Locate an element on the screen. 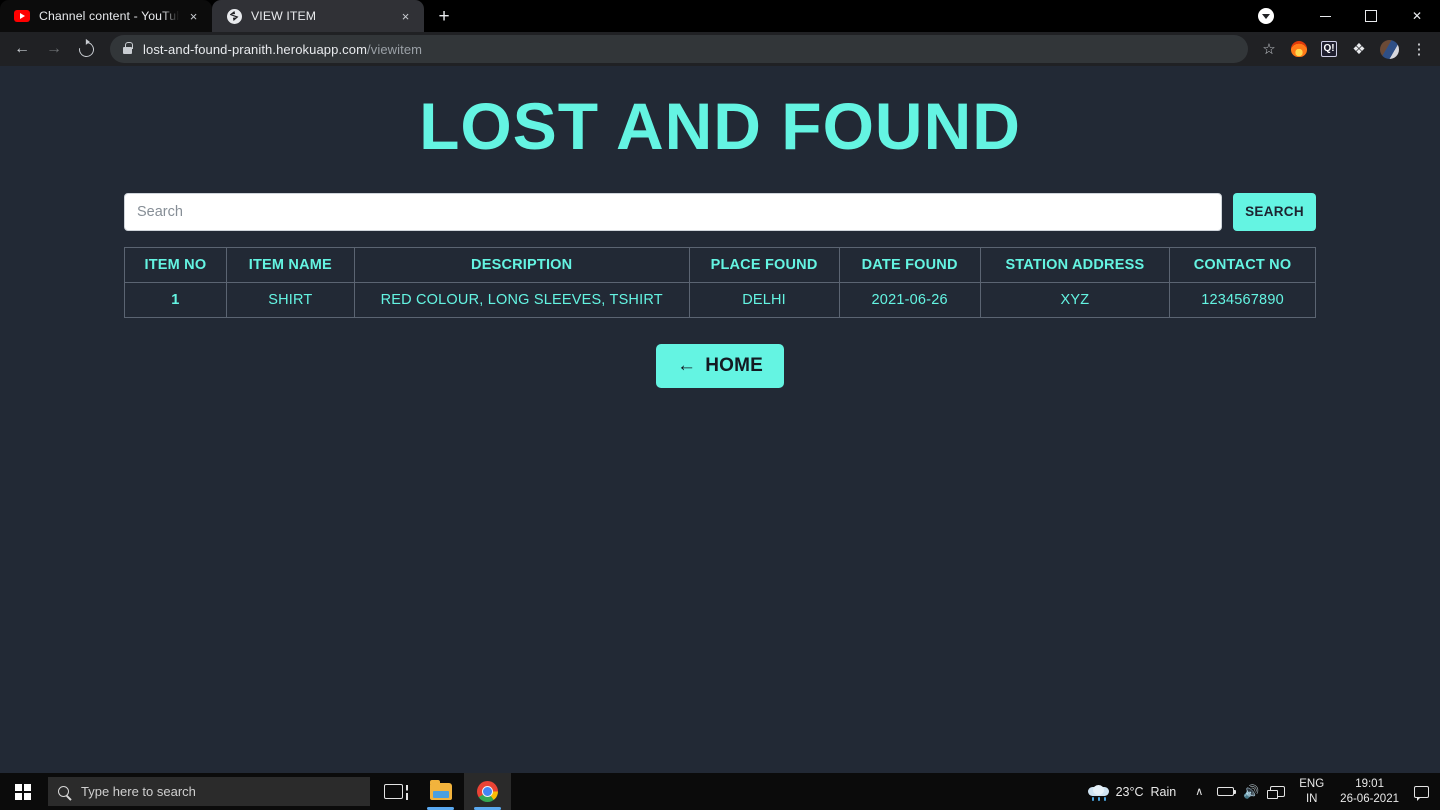 The height and width of the screenshot is (810, 1440). cell-contact-no: 1234567890 is located at coordinates (1242, 299).